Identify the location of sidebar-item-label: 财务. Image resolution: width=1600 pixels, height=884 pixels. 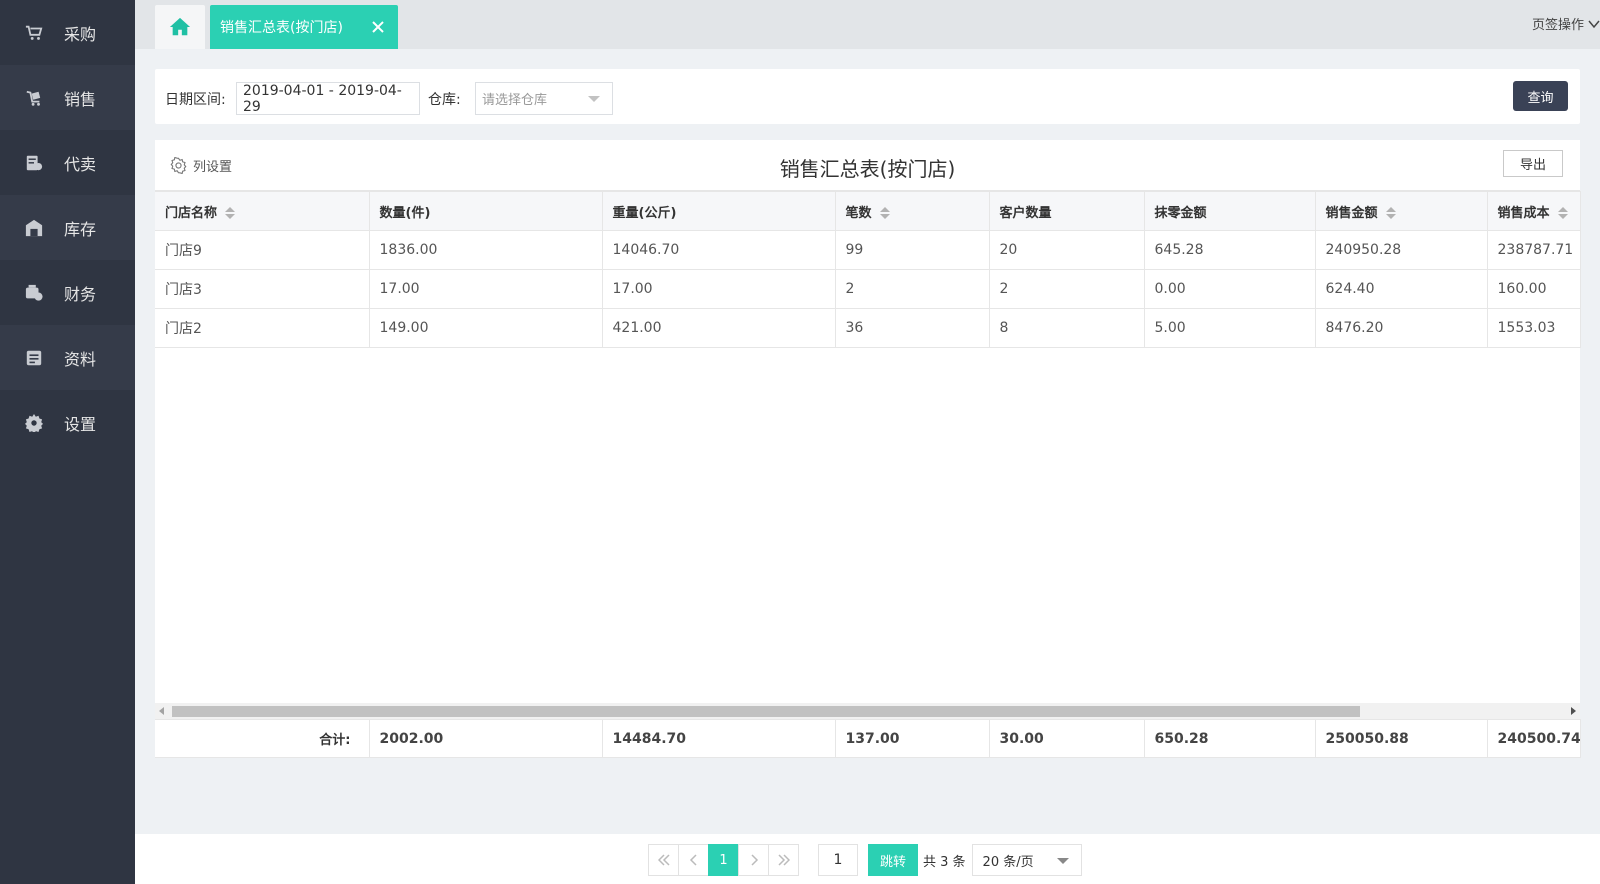
(80, 294).